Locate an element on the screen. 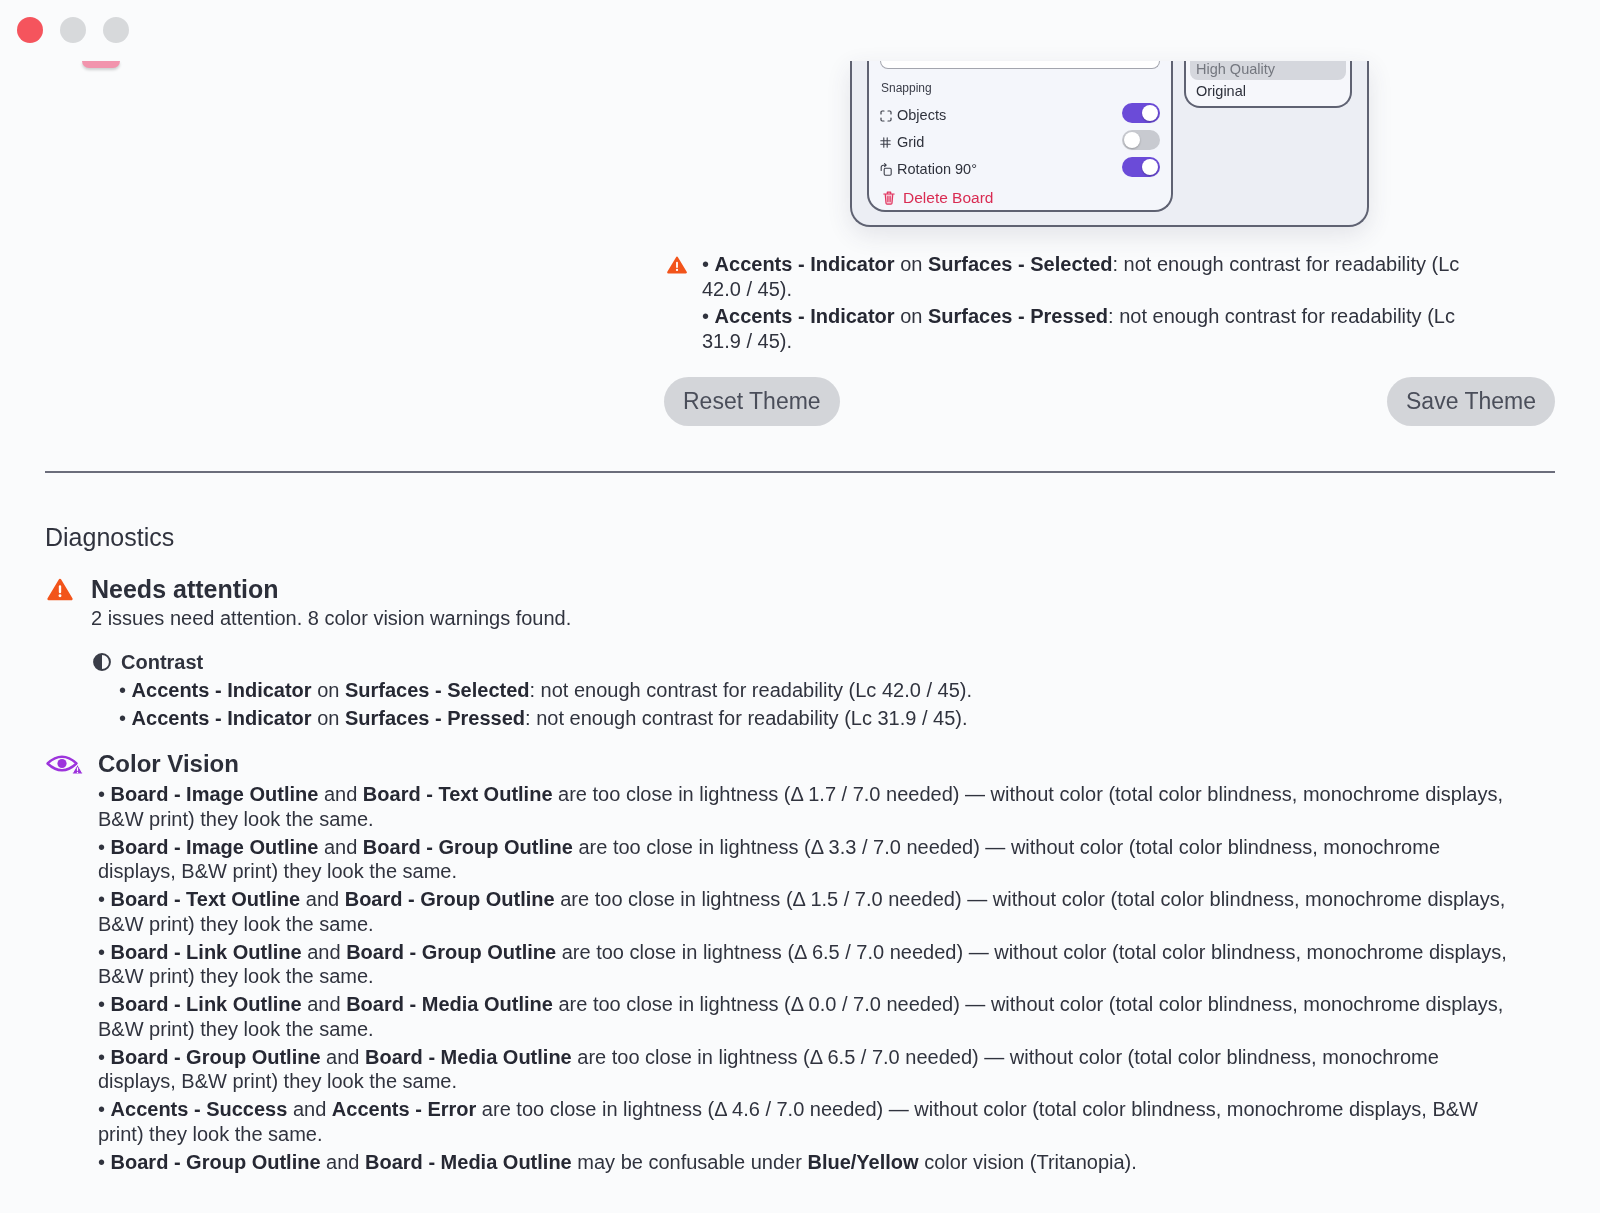  option-label: Objects is located at coordinates (922, 115).